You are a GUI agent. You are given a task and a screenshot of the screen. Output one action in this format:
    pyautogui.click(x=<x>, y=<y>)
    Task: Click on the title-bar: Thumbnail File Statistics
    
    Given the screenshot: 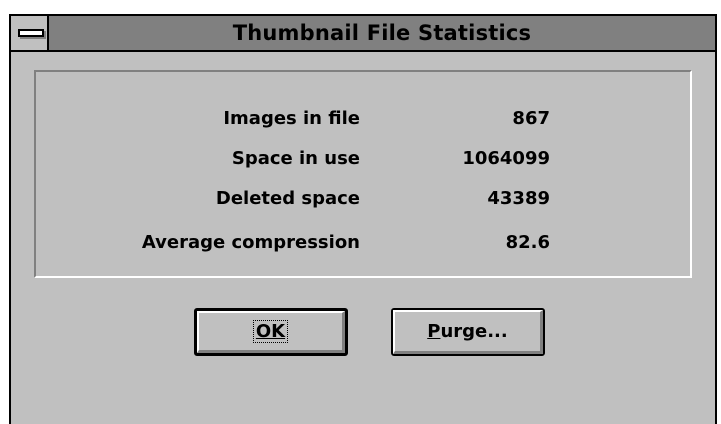 What is the action you would take?
    pyautogui.click(x=363, y=34)
    